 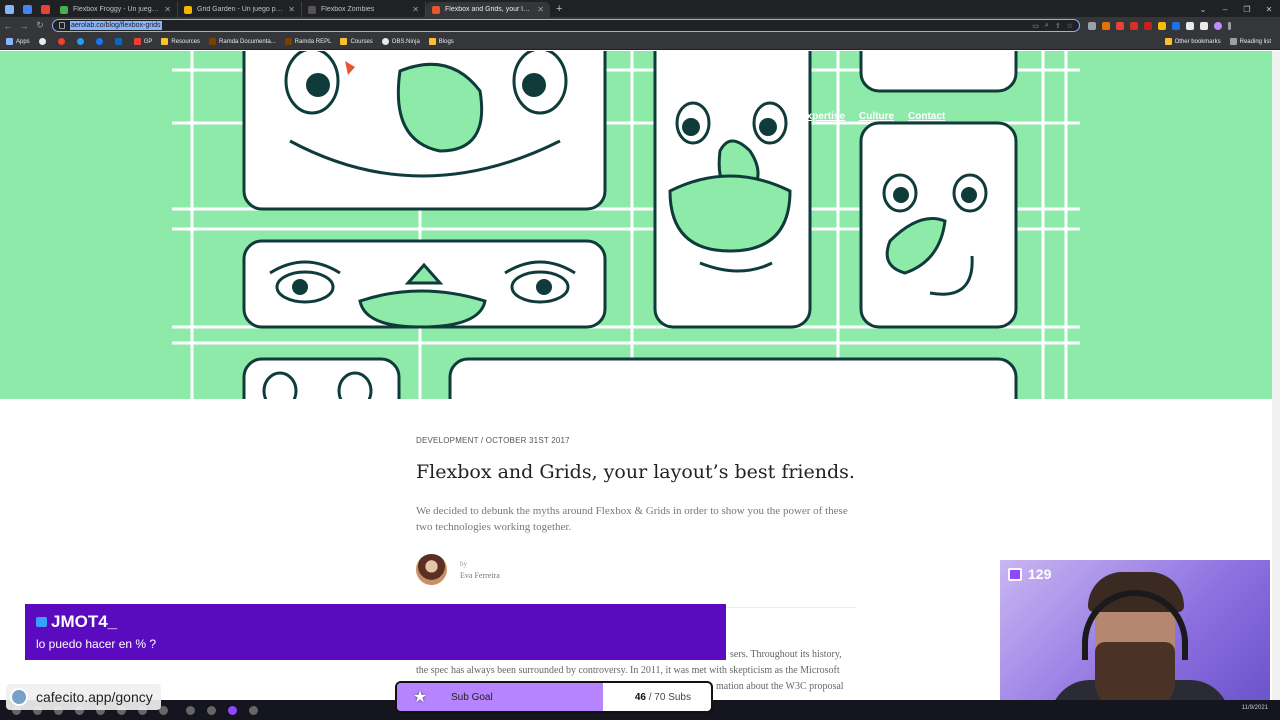 What do you see at coordinates (1276, 385) in the screenshot?
I see `page-scrollbar` at bounding box center [1276, 385].